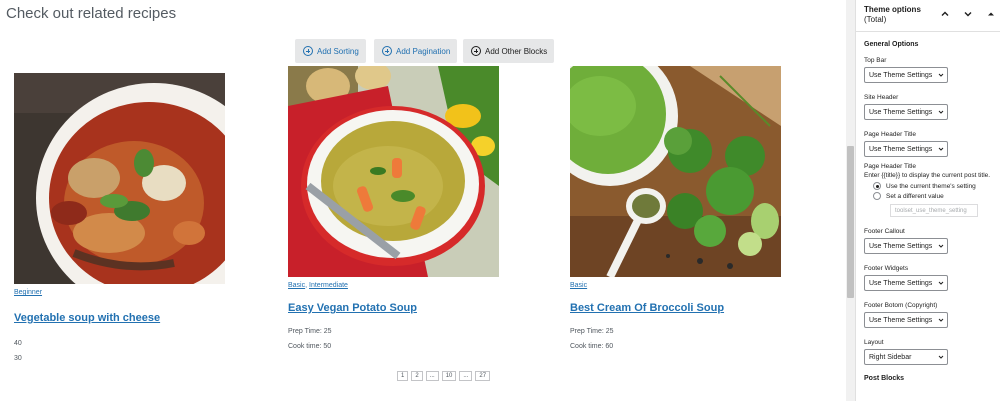 Image resolution: width=1000 pixels, height=401 pixels. I want to click on recipe-image-vegetable-soup, so click(119, 178).